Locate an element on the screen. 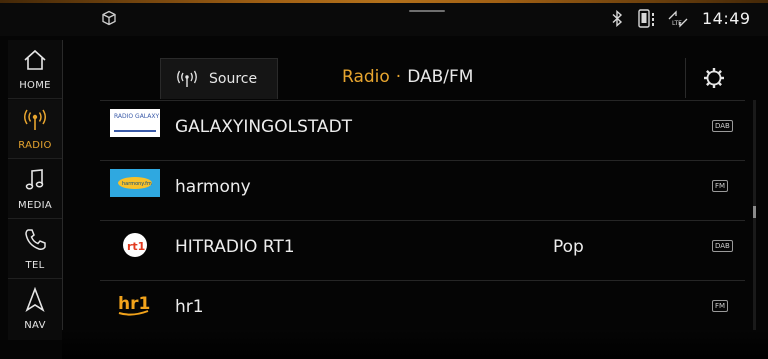 This screenshot has width=768, height=359. harmony-fm-logo: harmony.fm is located at coordinates (135, 183).